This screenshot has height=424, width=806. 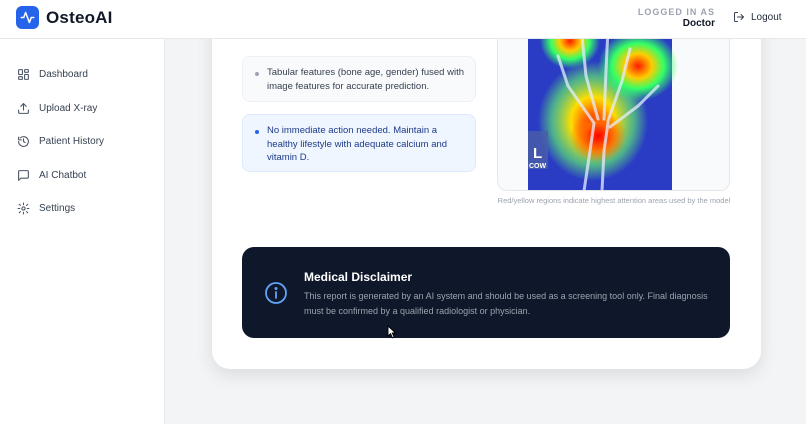 I want to click on logout-icon, so click(x=739, y=17).